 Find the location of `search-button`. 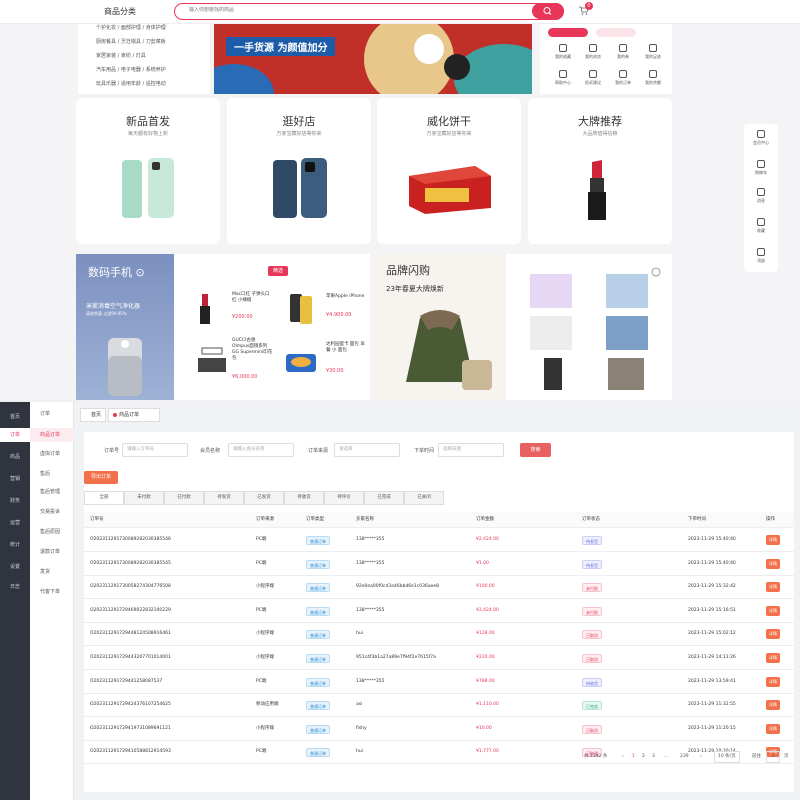

search-button is located at coordinates (548, 11).